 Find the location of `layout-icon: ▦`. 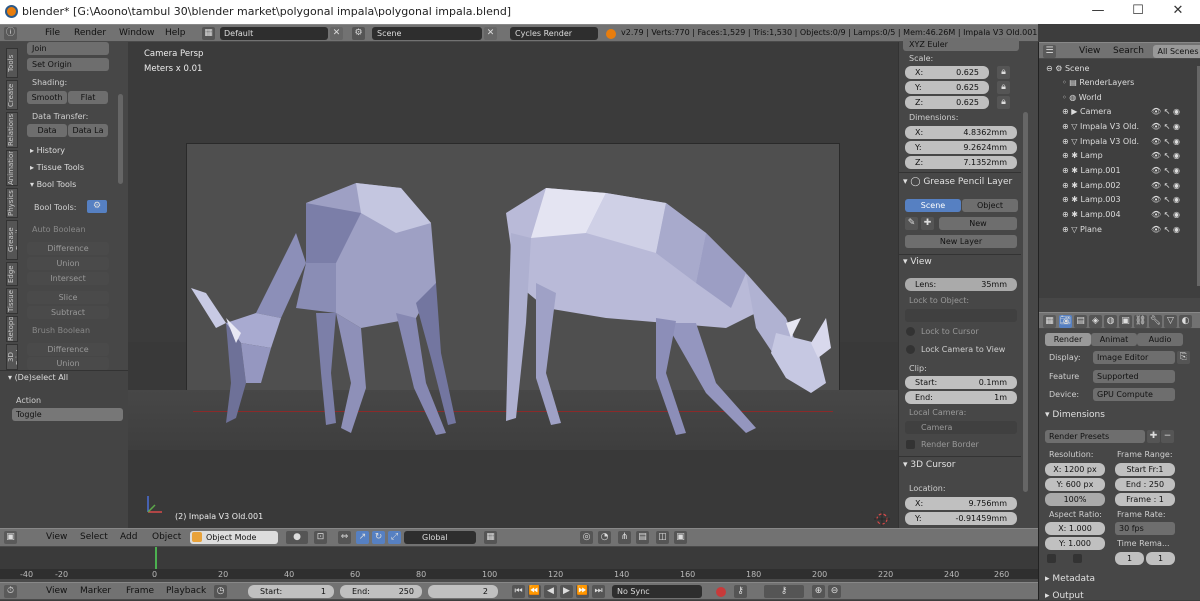

layout-icon: ▦ is located at coordinates (208, 33).